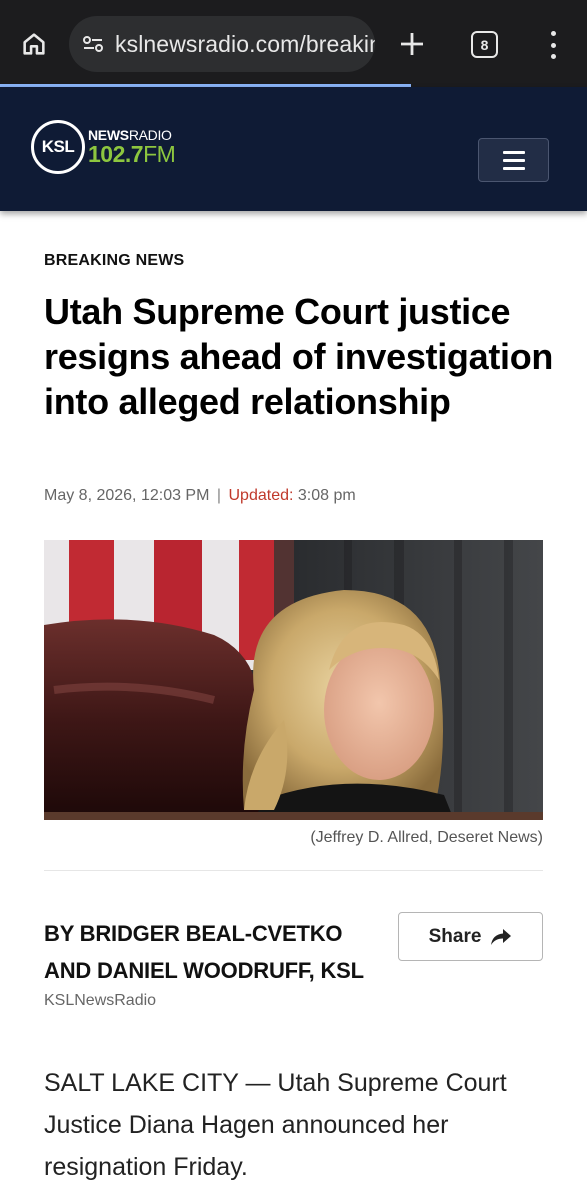 The width and height of the screenshot is (587, 1200). What do you see at coordinates (130, 135) in the screenshot?
I see `logo-tagline: NEWSRADIO` at bounding box center [130, 135].